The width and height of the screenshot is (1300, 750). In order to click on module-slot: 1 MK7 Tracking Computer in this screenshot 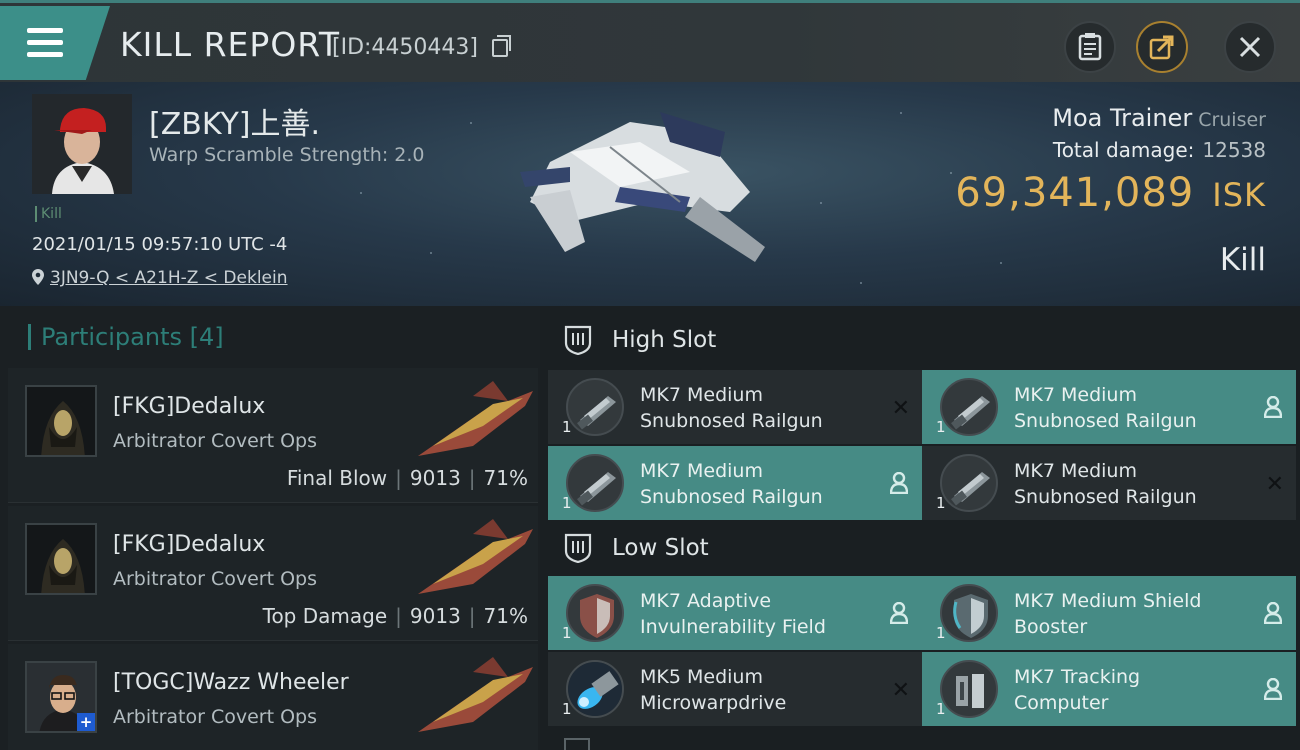, I will do `click(1109, 689)`.